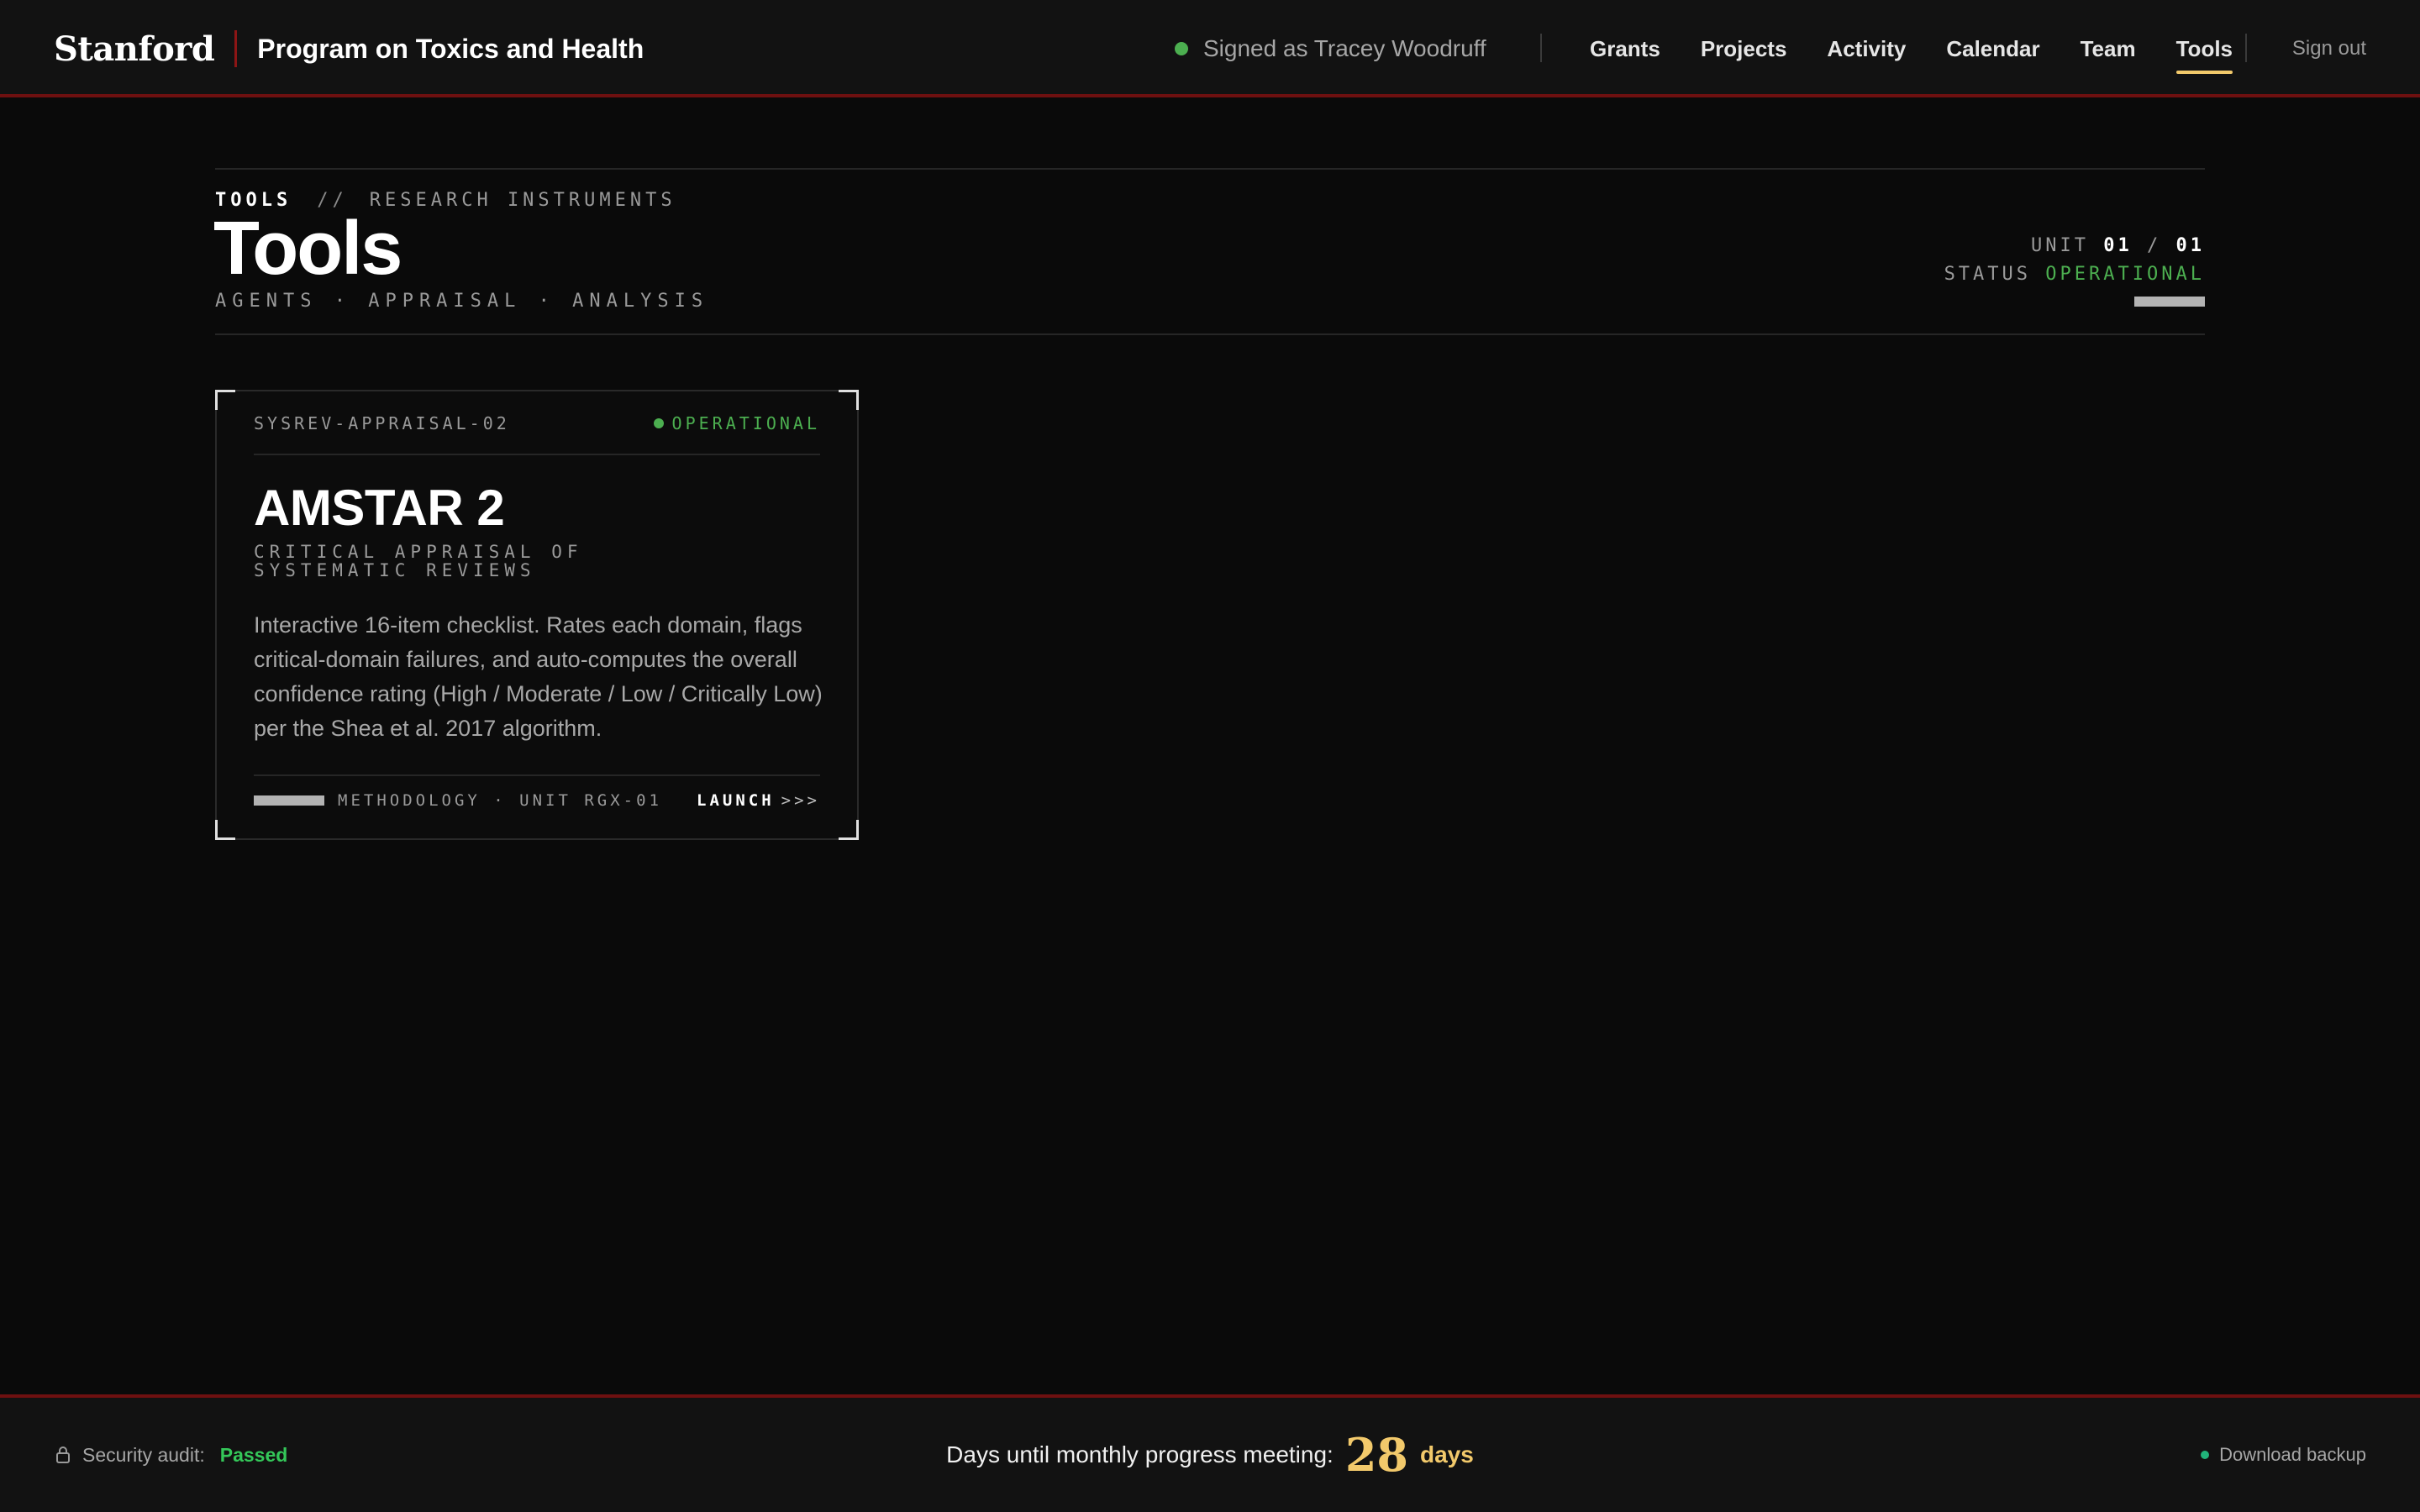 The height and width of the screenshot is (1512, 2420). I want to click on brand-divider, so click(236, 48).